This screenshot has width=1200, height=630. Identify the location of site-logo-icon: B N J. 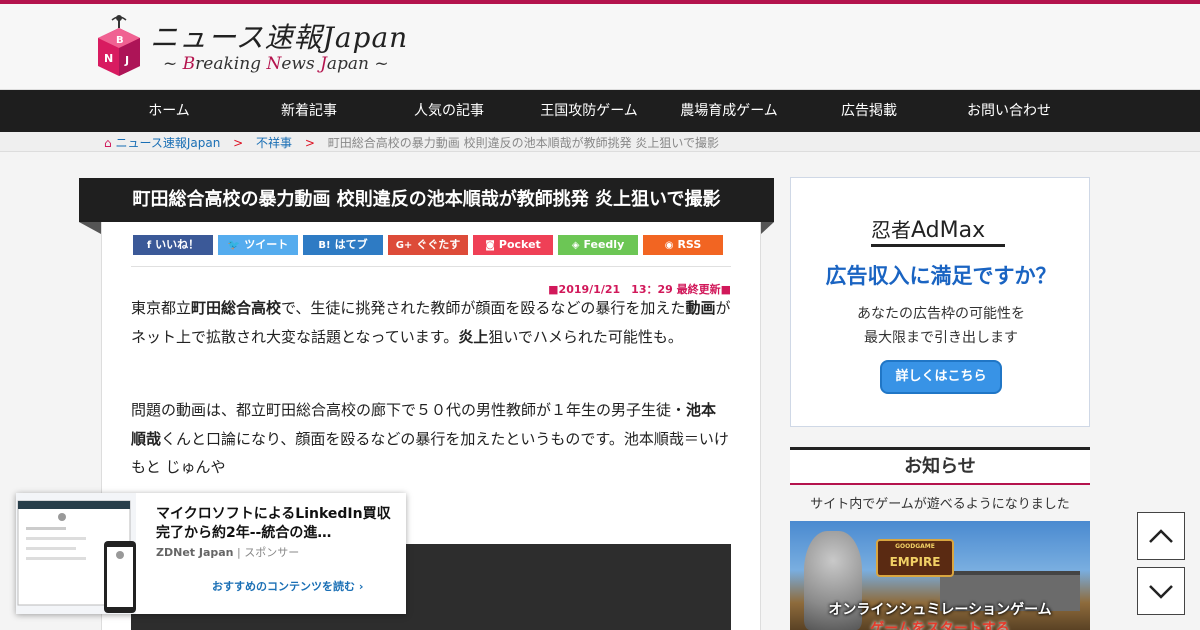
(119, 47).